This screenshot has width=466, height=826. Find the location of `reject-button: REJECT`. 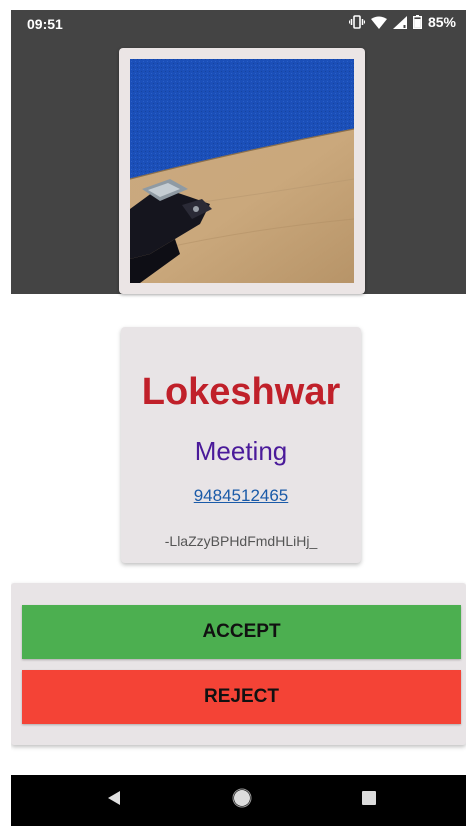

reject-button: REJECT is located at coordinates (241, 697).